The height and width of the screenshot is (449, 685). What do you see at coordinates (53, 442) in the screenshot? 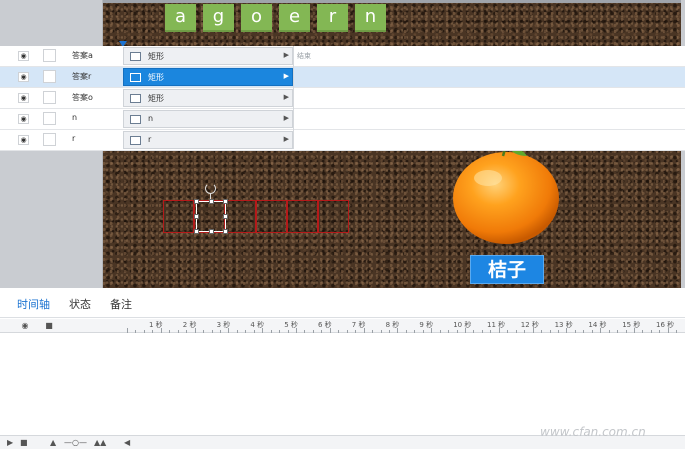
I see `mountain-small-icon: ▲` at bounding box center [53, 442].